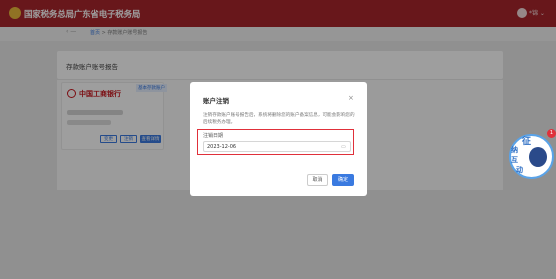 The width and height of the screenshot is (556, 279). I want to click on close-icon: ×, so click(351, 98).